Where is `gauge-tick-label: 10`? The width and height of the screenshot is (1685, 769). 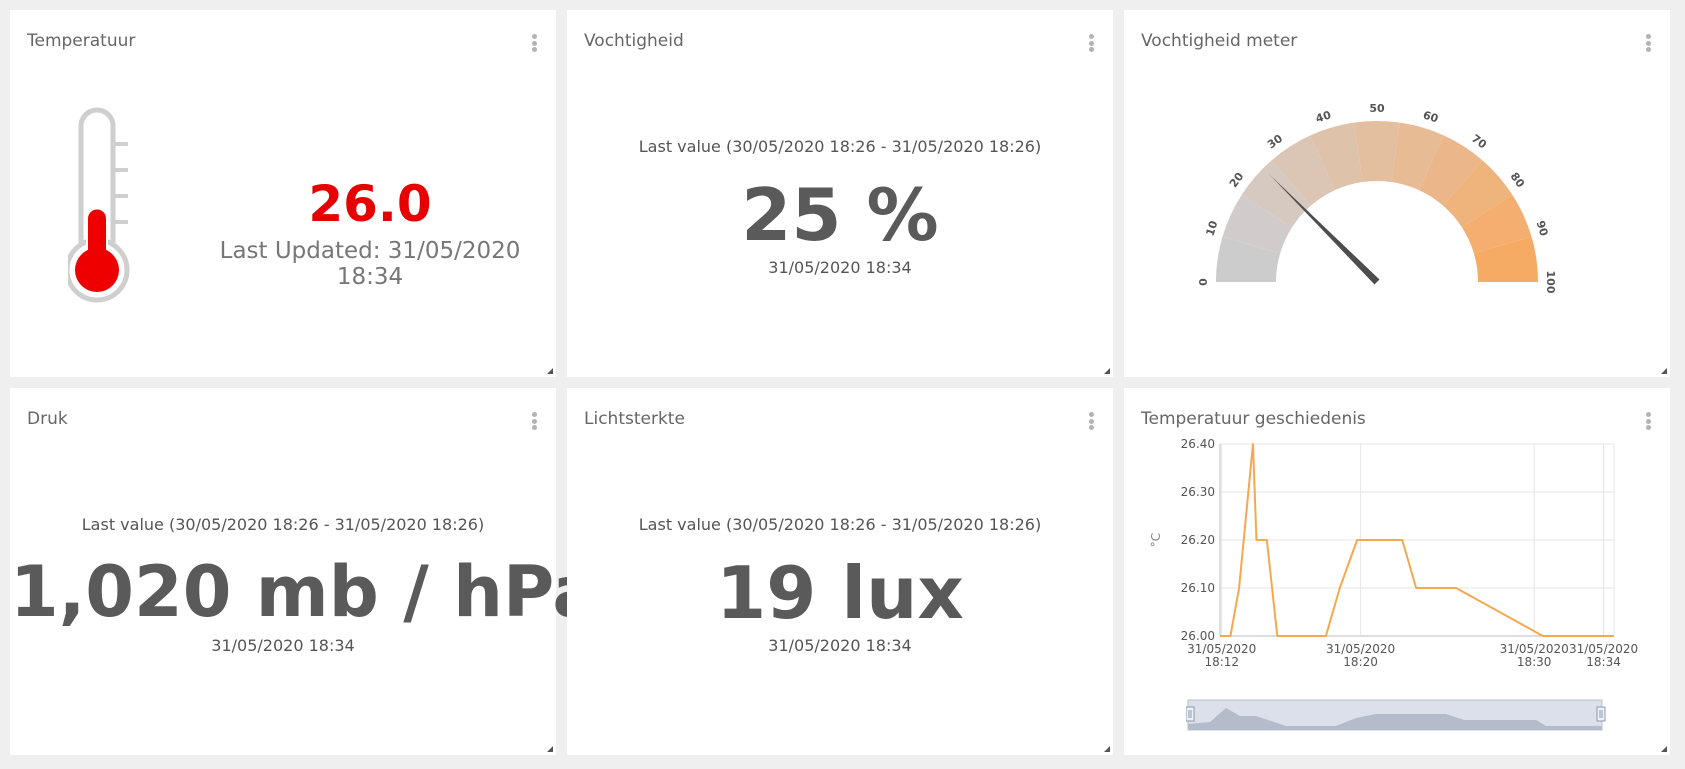
gauge-tick-label: 10 is located at coordinates (1211, 228).